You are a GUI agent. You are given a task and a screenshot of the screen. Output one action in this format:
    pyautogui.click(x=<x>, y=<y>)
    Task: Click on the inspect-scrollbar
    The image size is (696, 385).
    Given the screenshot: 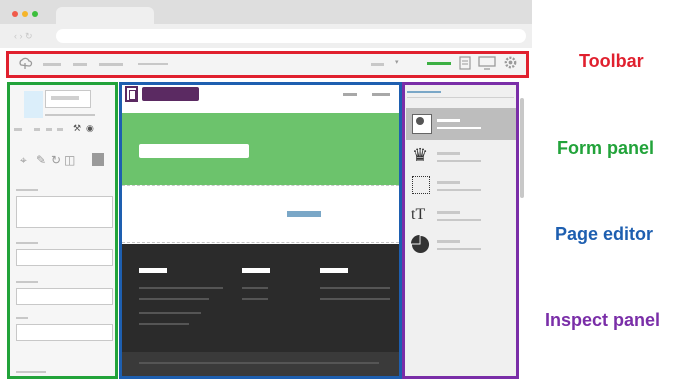 What is the action you would take?
    pyautogui.click(x=522, y=148)
    